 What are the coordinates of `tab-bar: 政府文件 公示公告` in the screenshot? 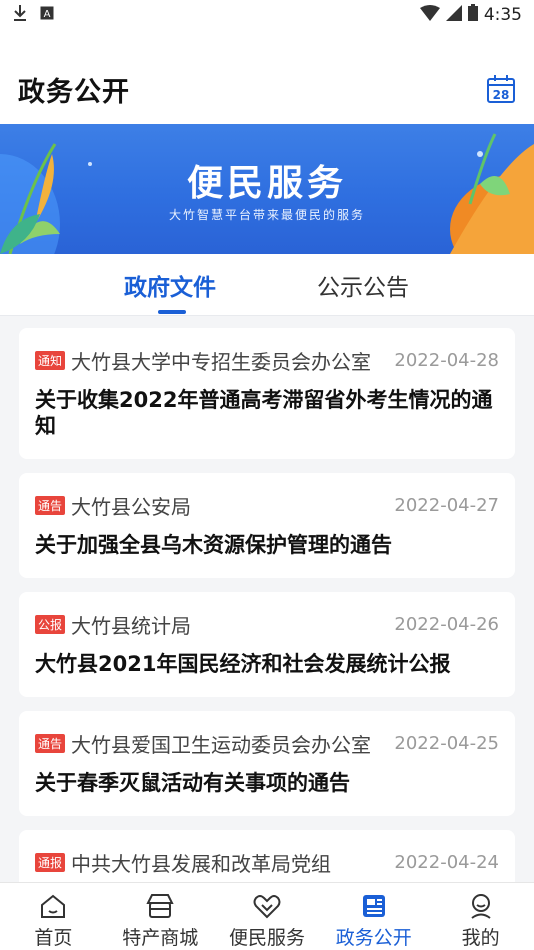 It's located at (267, 285).